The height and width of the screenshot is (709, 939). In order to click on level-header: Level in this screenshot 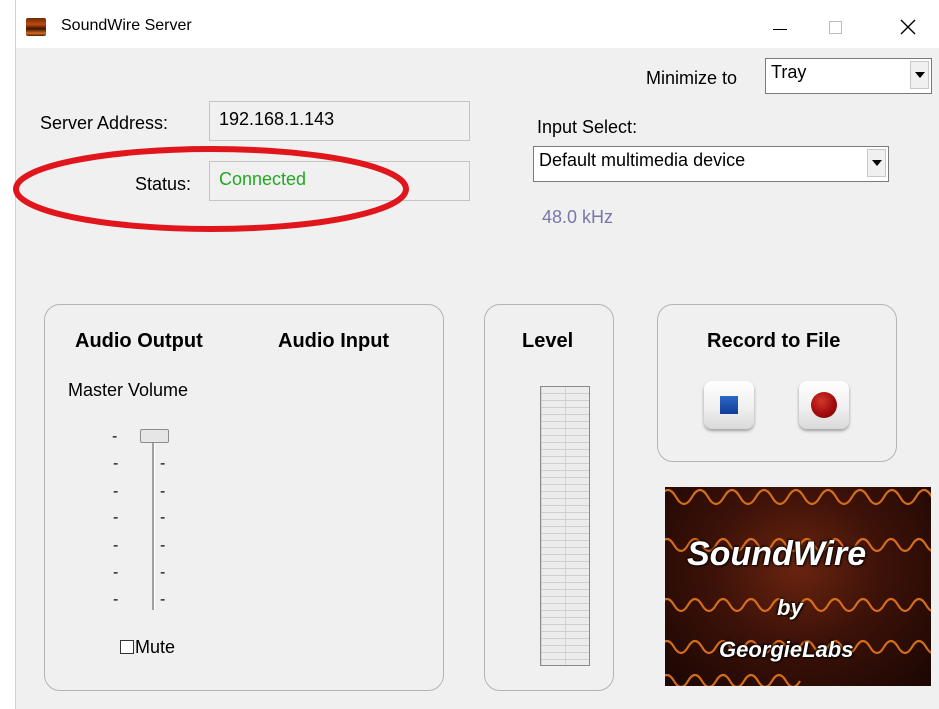, I will do `click(548, 341)`.